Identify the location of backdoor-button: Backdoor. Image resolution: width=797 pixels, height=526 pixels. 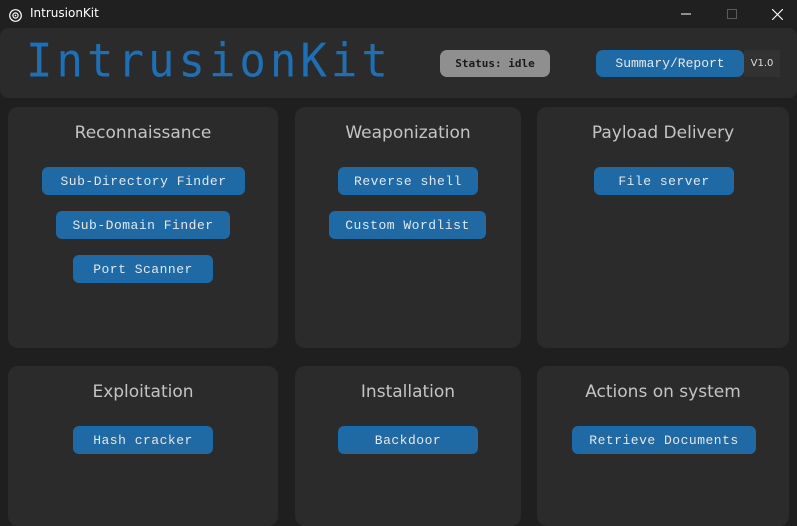
(408, 440).